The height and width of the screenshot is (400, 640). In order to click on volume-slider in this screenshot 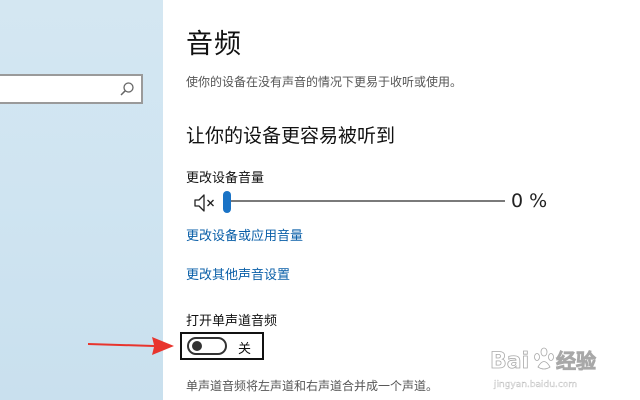, I will do `click(364, 202)`.